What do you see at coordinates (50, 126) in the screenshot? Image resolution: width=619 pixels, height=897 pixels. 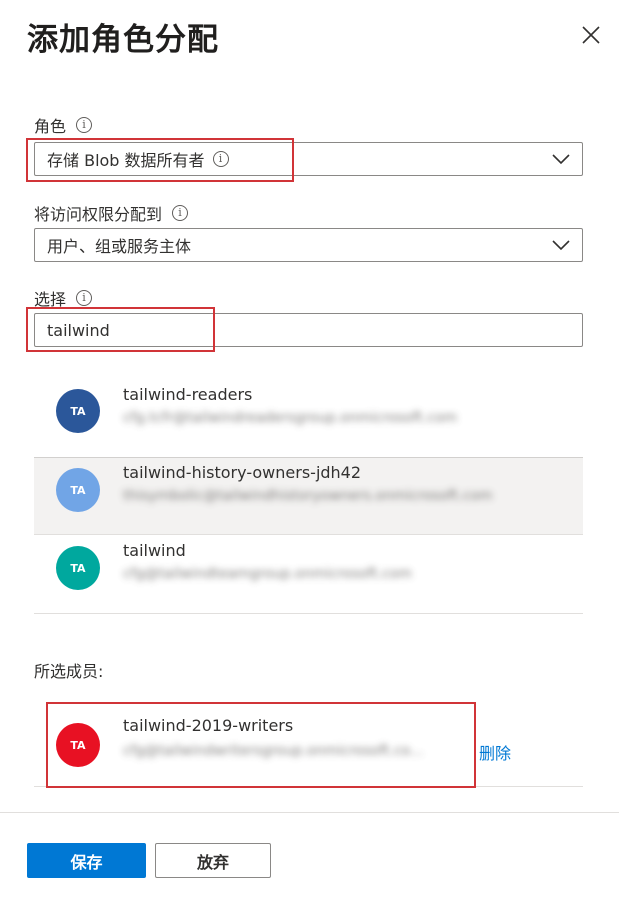 I see `role-label: 角色` at bounding box center [50, 126].